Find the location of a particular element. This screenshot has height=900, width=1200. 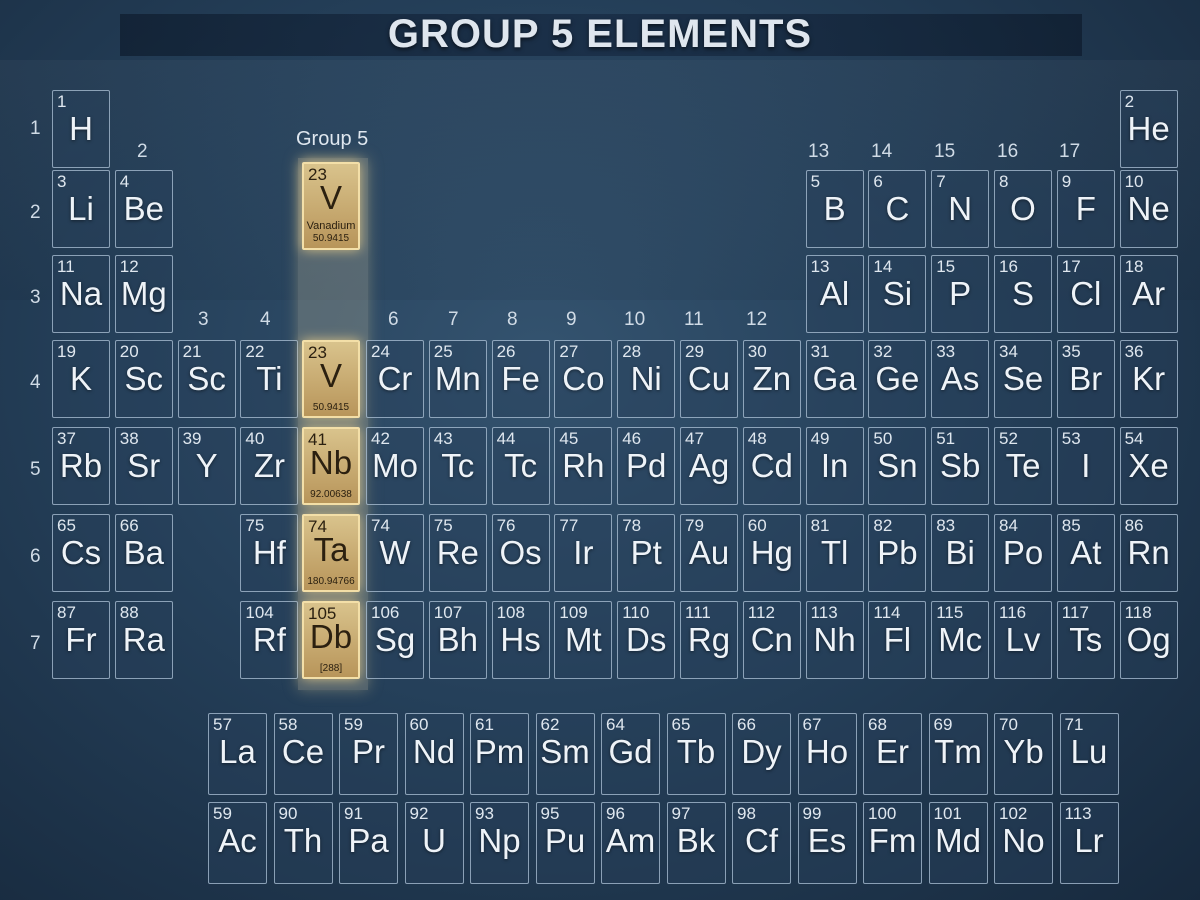

element-cell: 20 Sc is located at coordinates (143, 379).